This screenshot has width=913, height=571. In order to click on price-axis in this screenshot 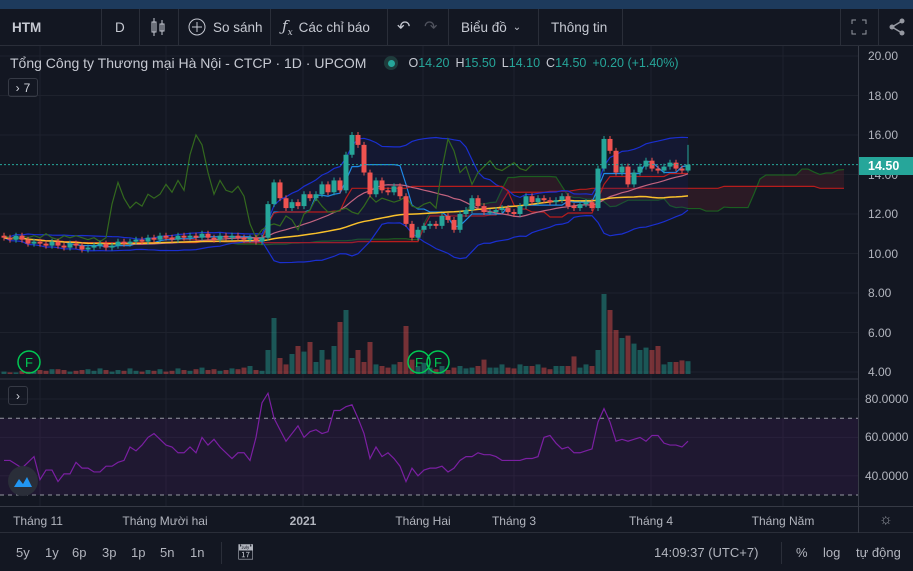, I will do `click(858, 276)`.